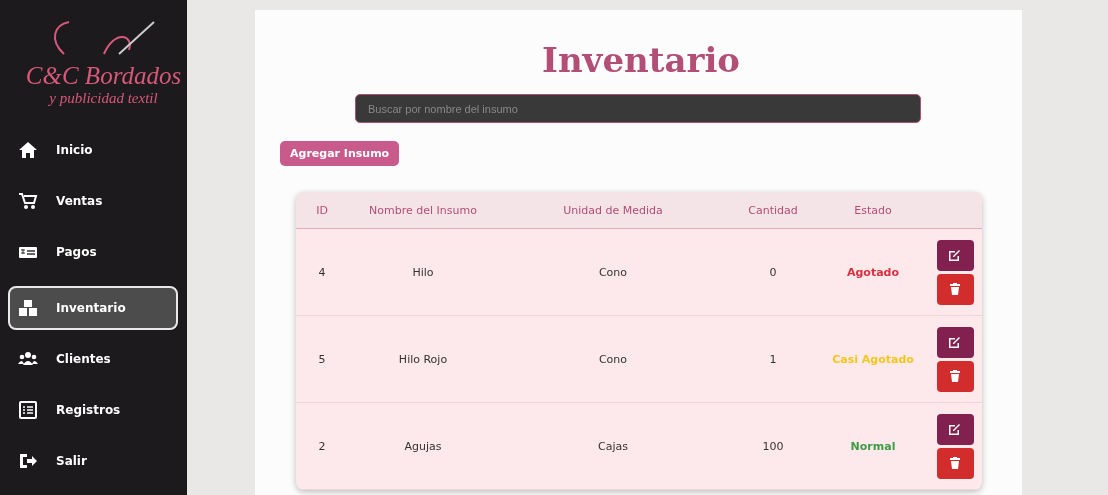 The width and height of the screenshot is (1108, 495). I want to click on table-cell-text: 4, so click(322, 272).